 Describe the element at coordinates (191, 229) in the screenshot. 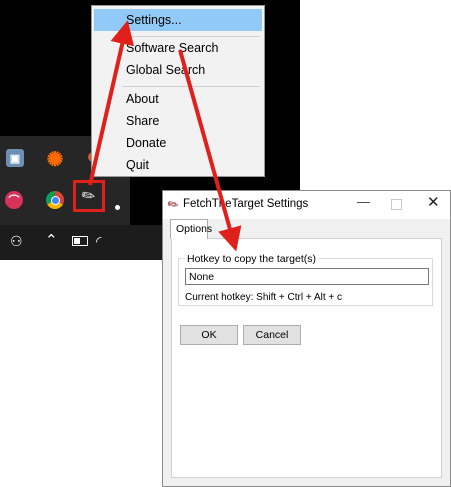

I see `tab-options: Options` at that location.